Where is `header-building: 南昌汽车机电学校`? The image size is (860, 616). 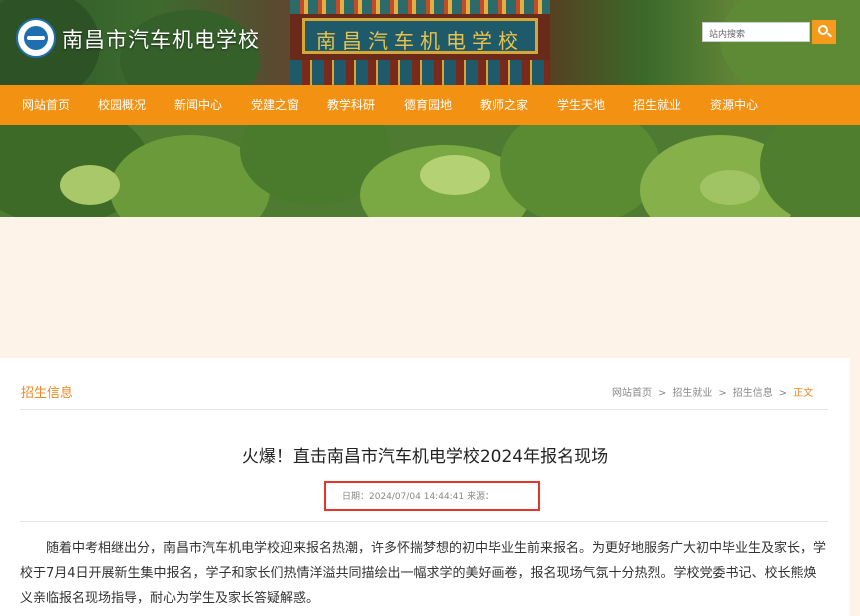
header-building: 南昌汽车机电学校 is located at coordinates (420, 42).